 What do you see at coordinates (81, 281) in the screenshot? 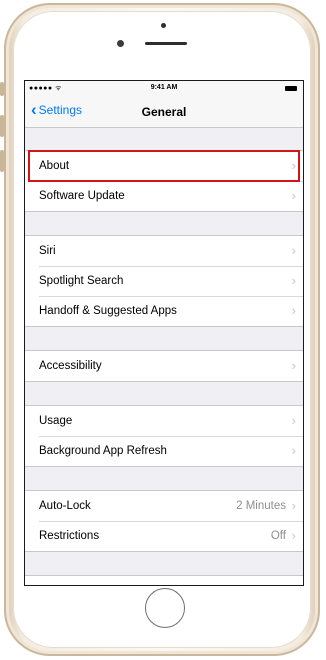
I see `row-label: Spotlight Search` at bounding box center [81, 281].